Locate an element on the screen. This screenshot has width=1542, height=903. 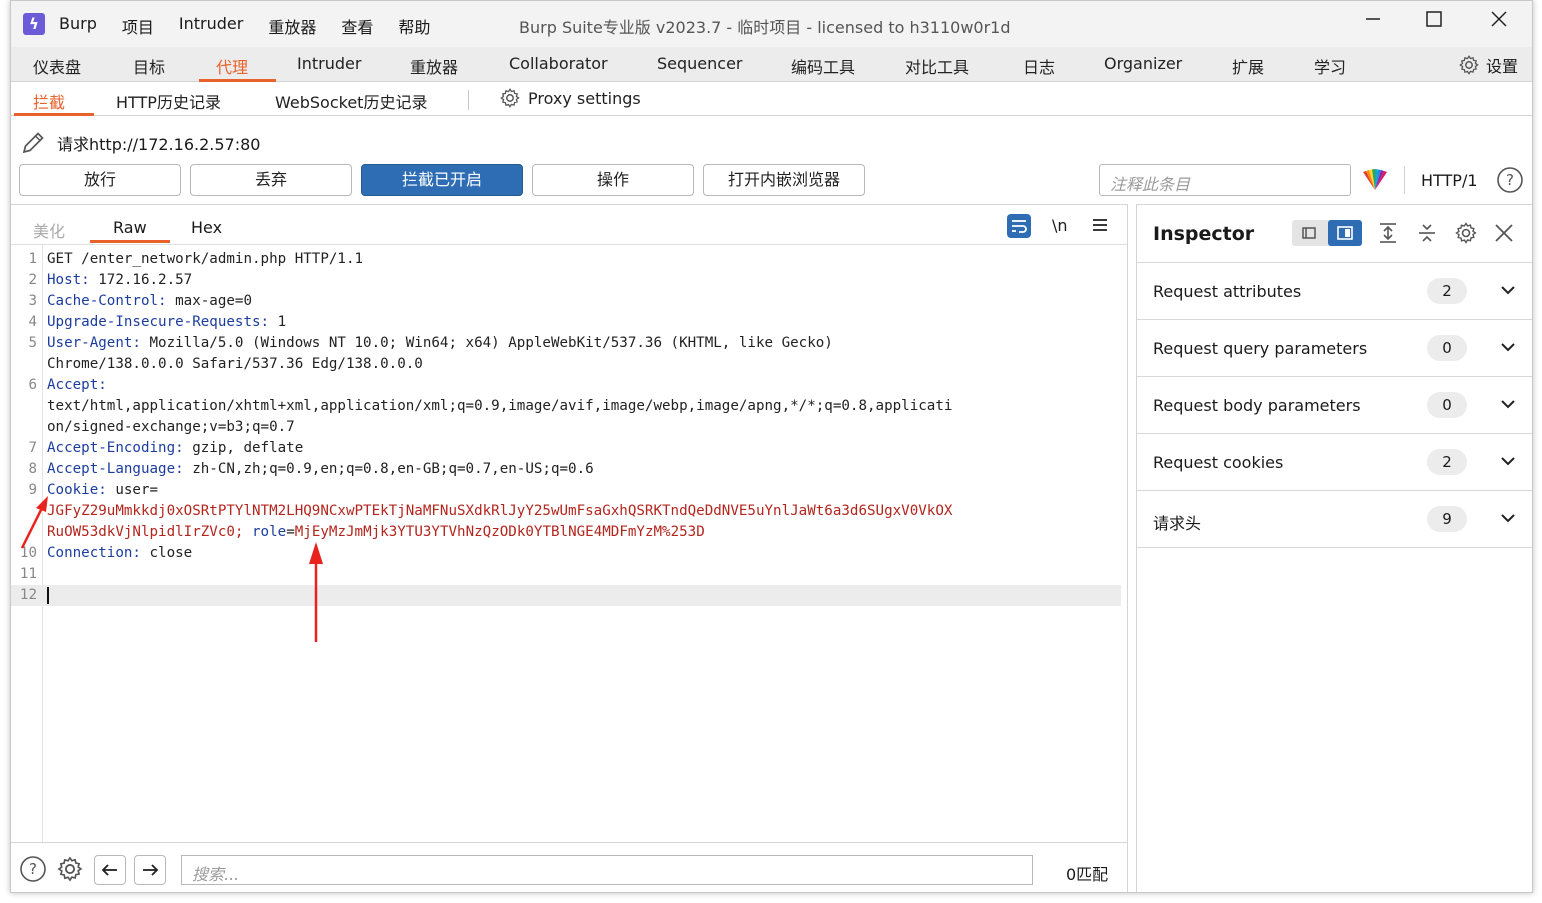
pencil-icon is located at coordinates (33, 143).